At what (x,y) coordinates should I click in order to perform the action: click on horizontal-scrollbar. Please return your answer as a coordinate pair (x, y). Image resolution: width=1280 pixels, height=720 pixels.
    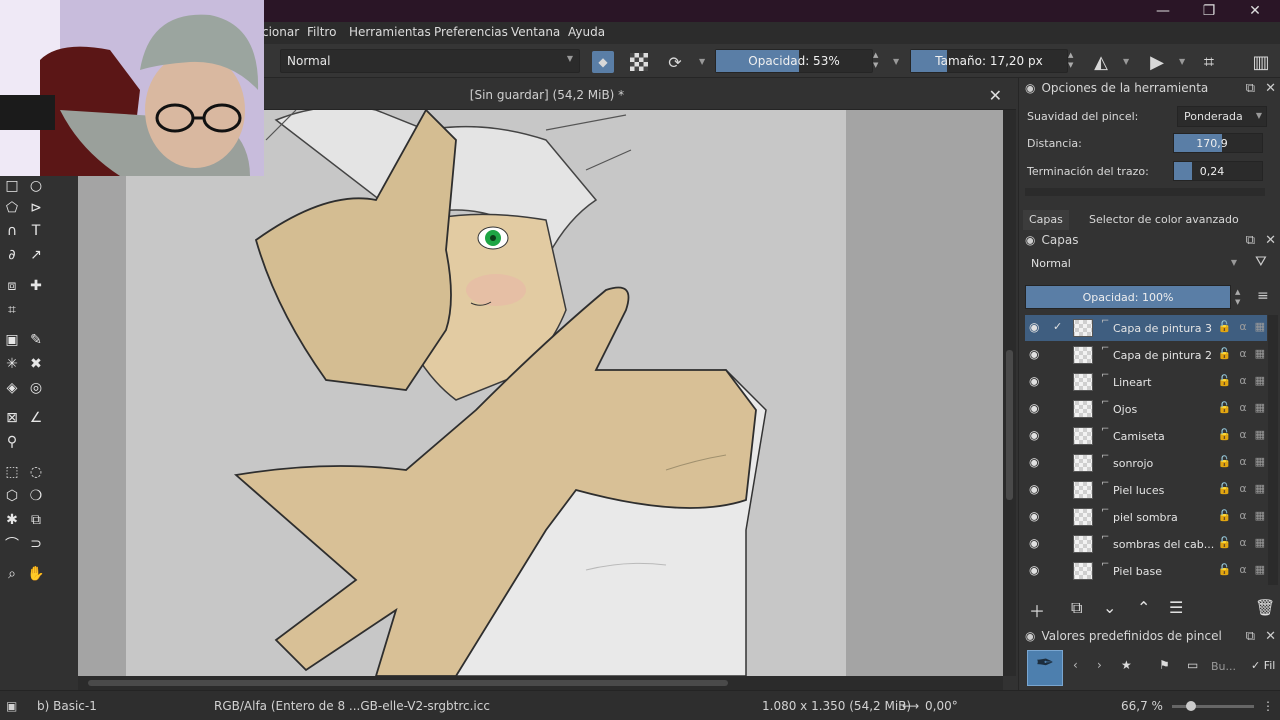
    Looking at the image, I should click on (540, 683).